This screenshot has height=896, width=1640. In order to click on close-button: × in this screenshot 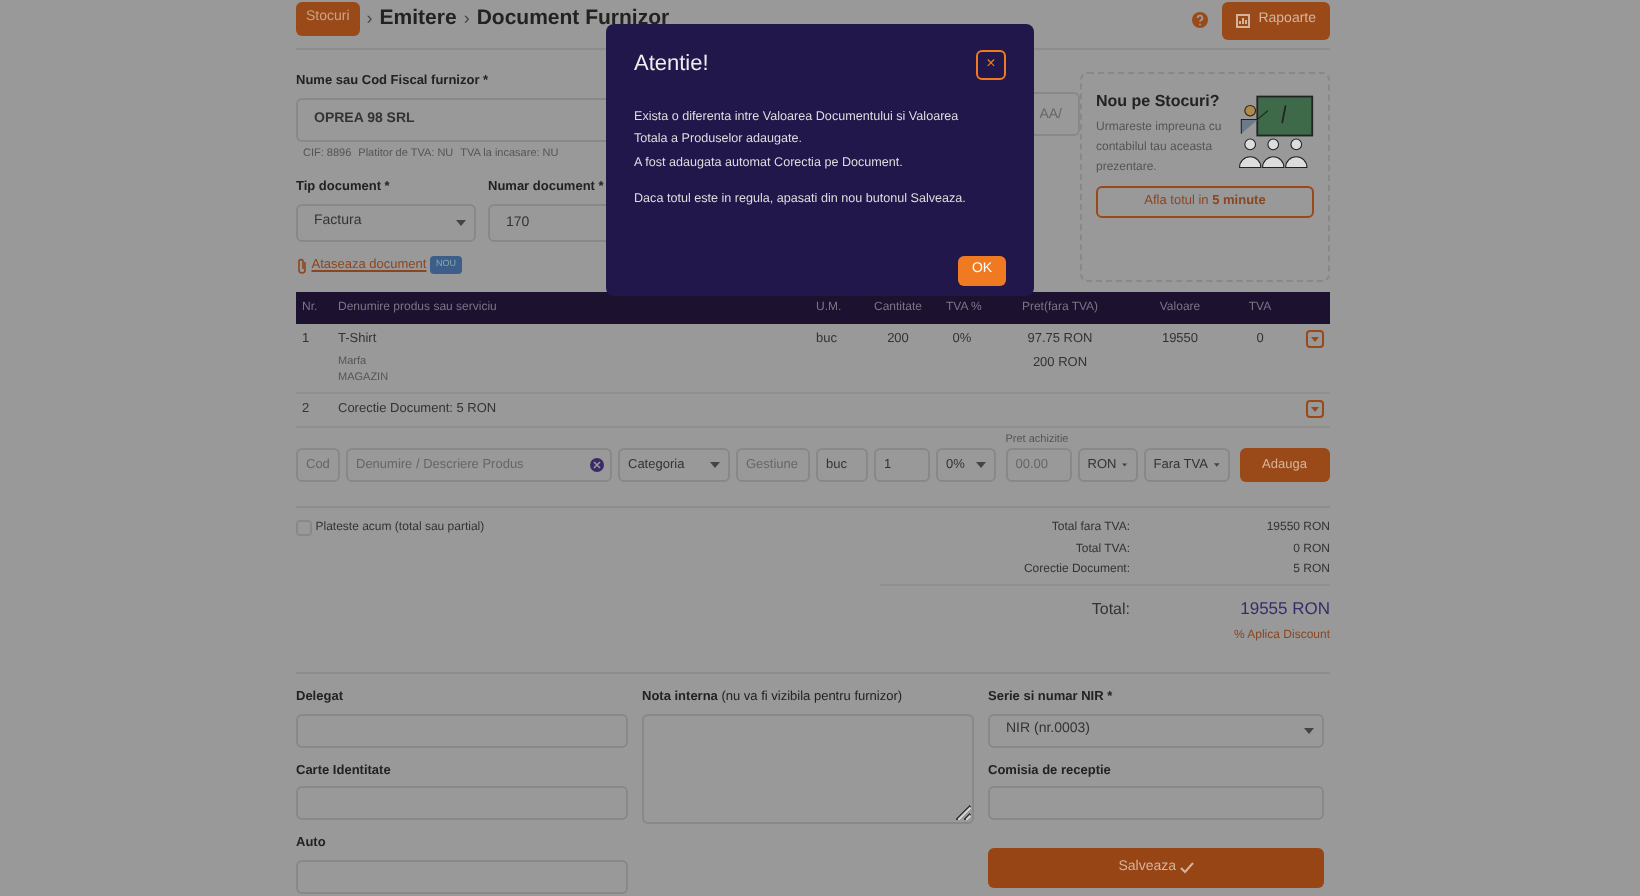, I will do `click(991, 64)`.